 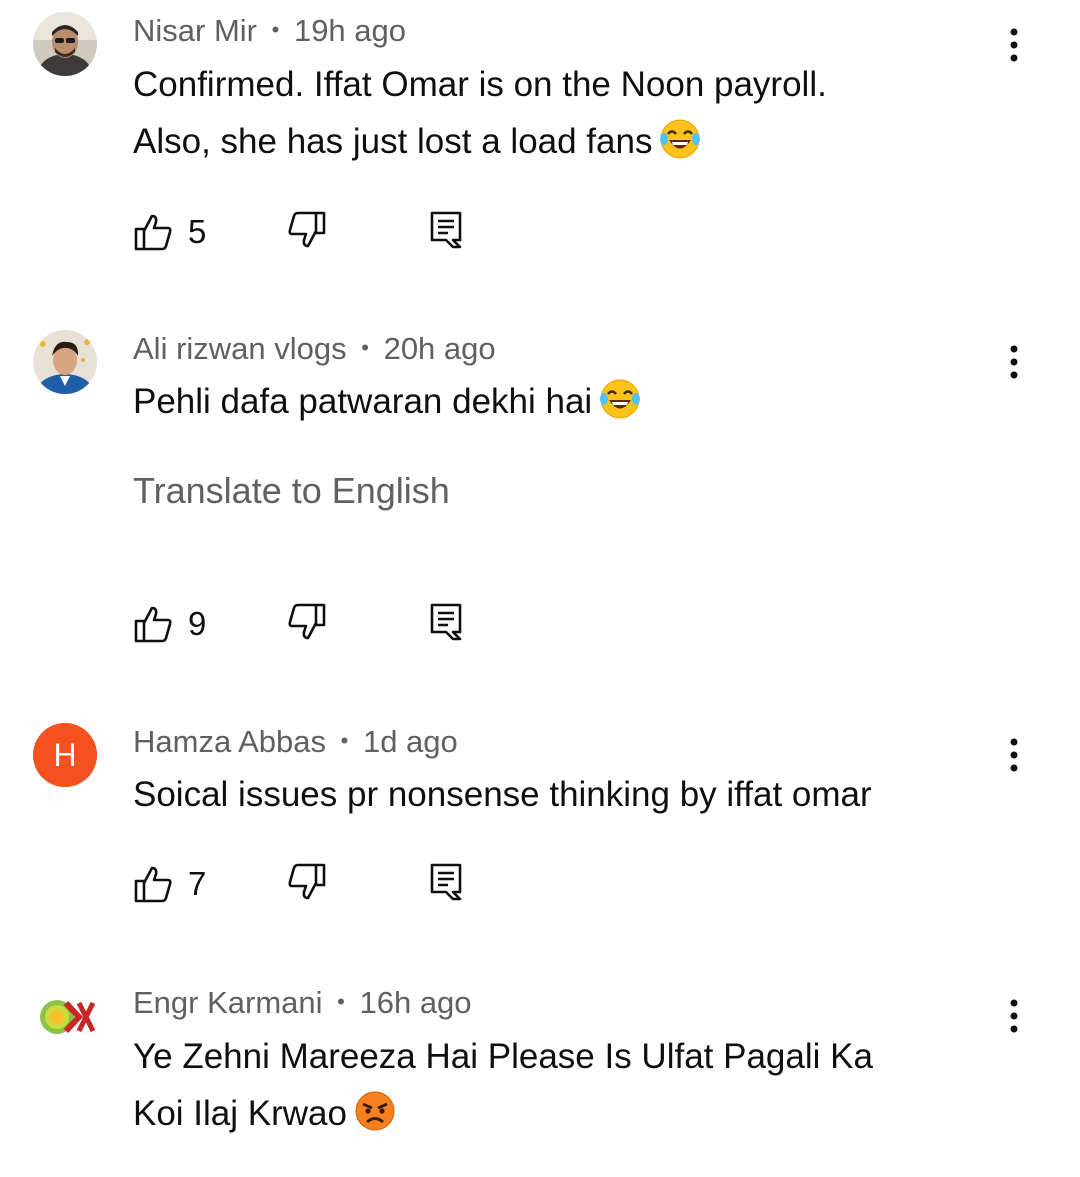 I want to click on comment-actions: 7, so click(x=313, y=884).